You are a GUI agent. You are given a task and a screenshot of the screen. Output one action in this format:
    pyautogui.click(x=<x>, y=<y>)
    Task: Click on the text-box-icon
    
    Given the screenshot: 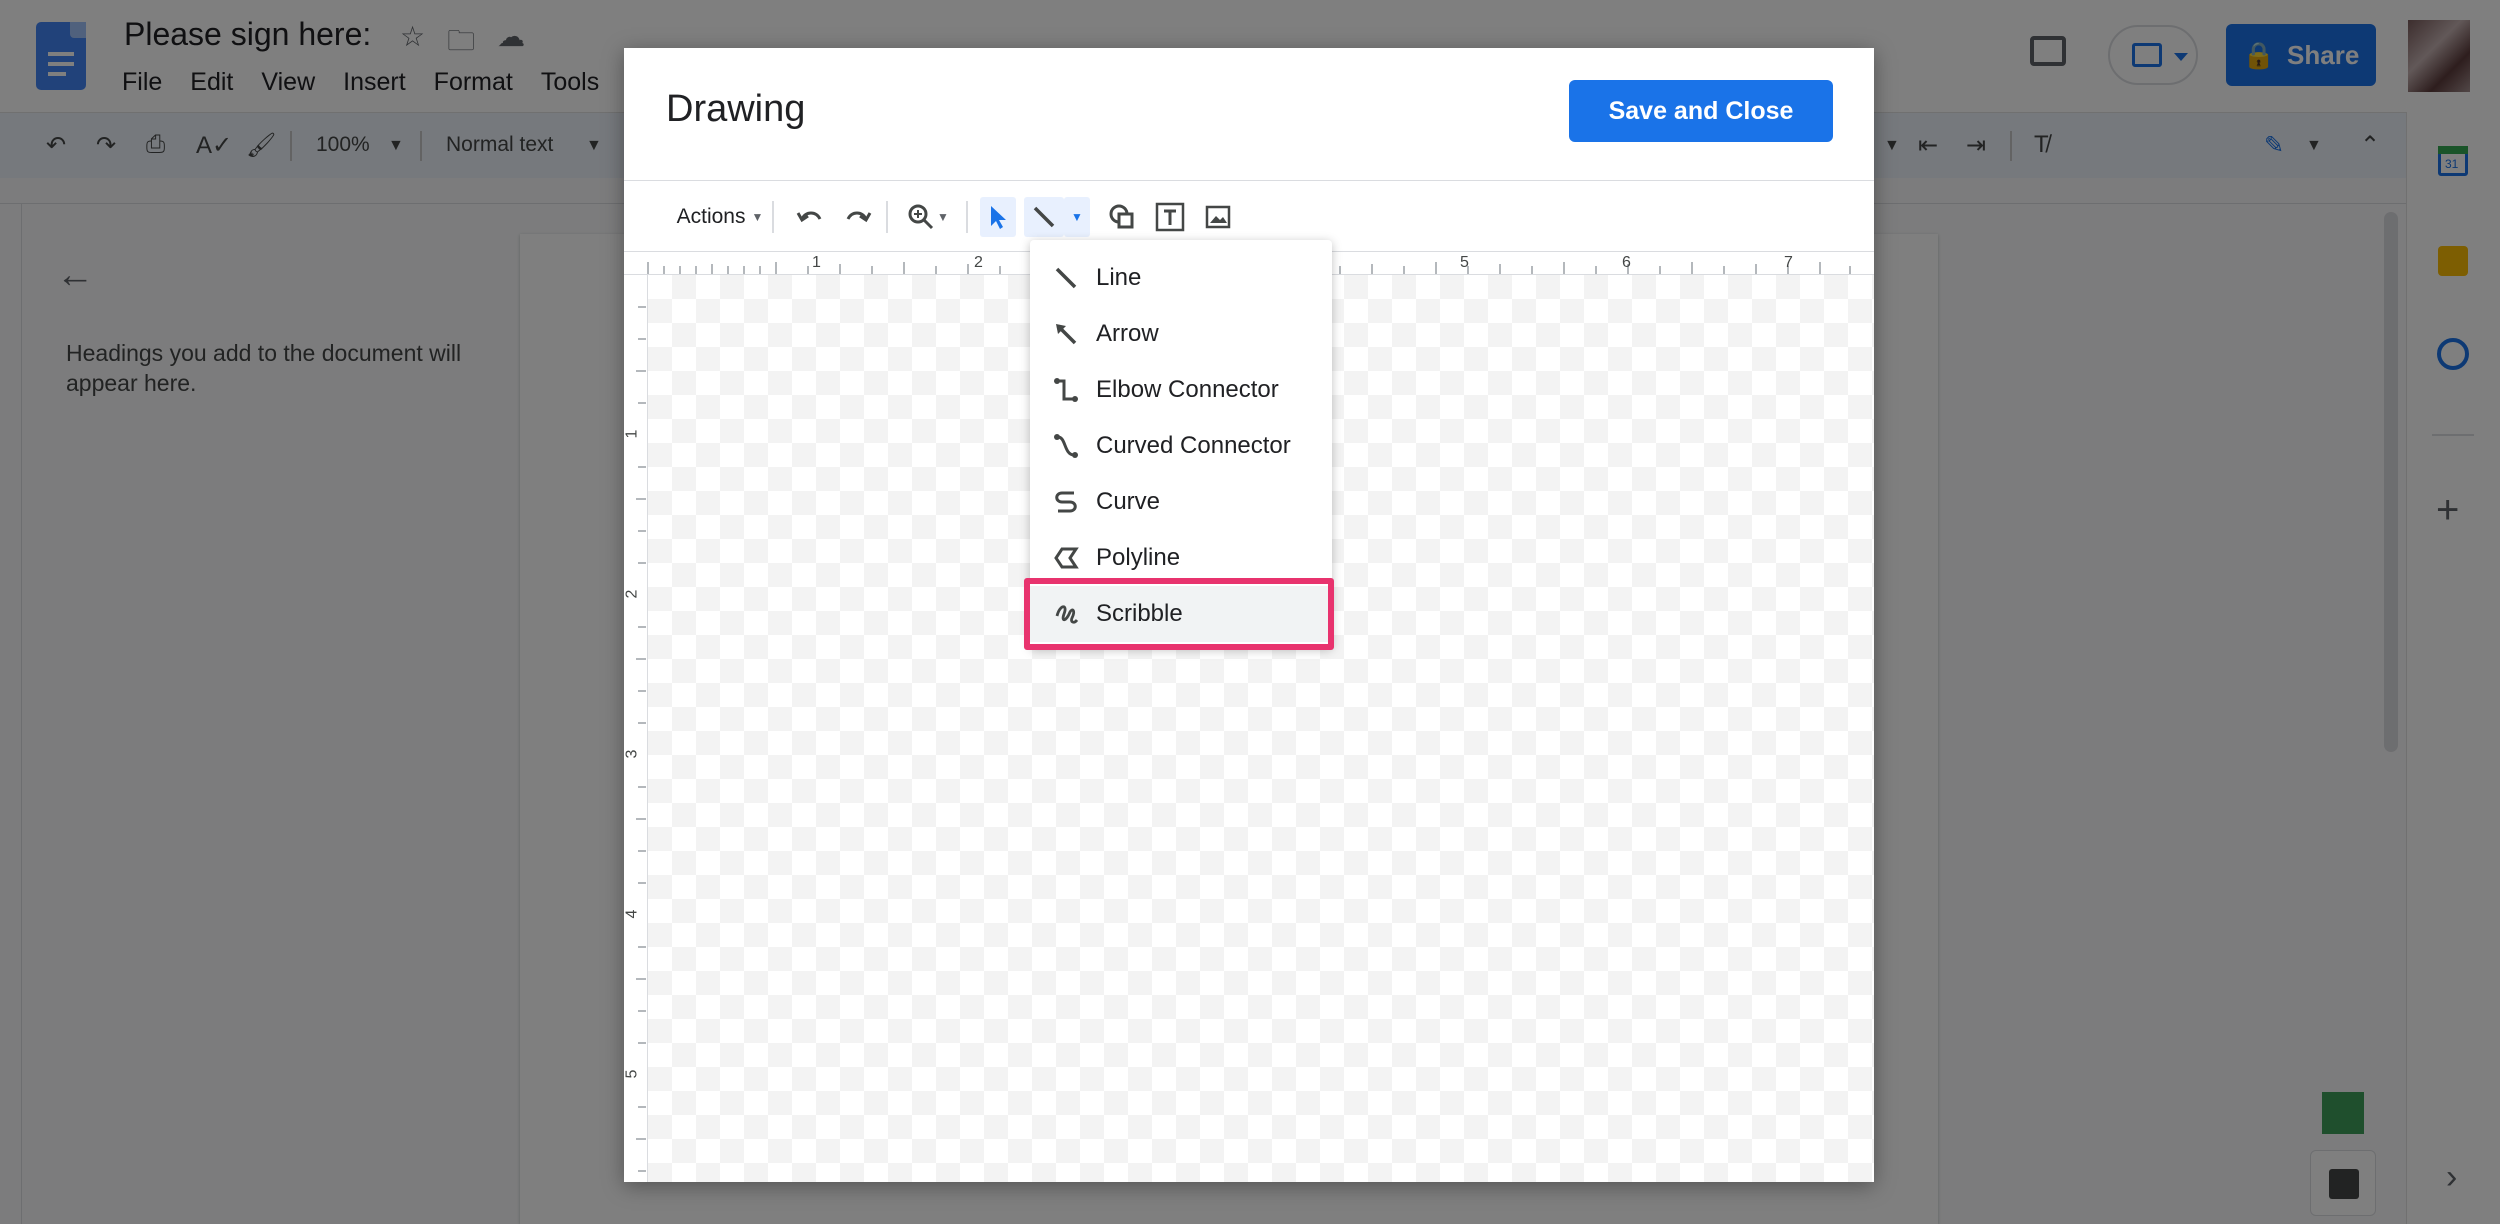 What is the action you would take?
    pyautogui.click(x=1170, y=217)
    